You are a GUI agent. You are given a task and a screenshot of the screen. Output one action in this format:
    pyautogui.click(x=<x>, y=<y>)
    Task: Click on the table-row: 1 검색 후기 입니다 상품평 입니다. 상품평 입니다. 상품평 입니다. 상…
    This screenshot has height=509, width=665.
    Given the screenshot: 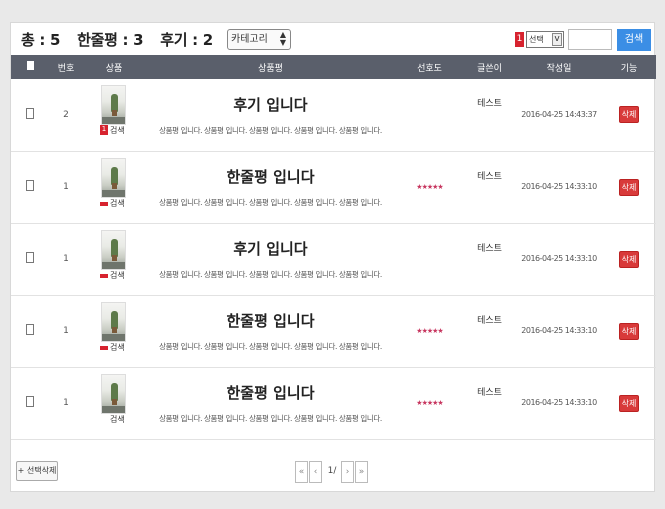 What is the action you would take?
    pyautogui.click(x=333, y=259)
    